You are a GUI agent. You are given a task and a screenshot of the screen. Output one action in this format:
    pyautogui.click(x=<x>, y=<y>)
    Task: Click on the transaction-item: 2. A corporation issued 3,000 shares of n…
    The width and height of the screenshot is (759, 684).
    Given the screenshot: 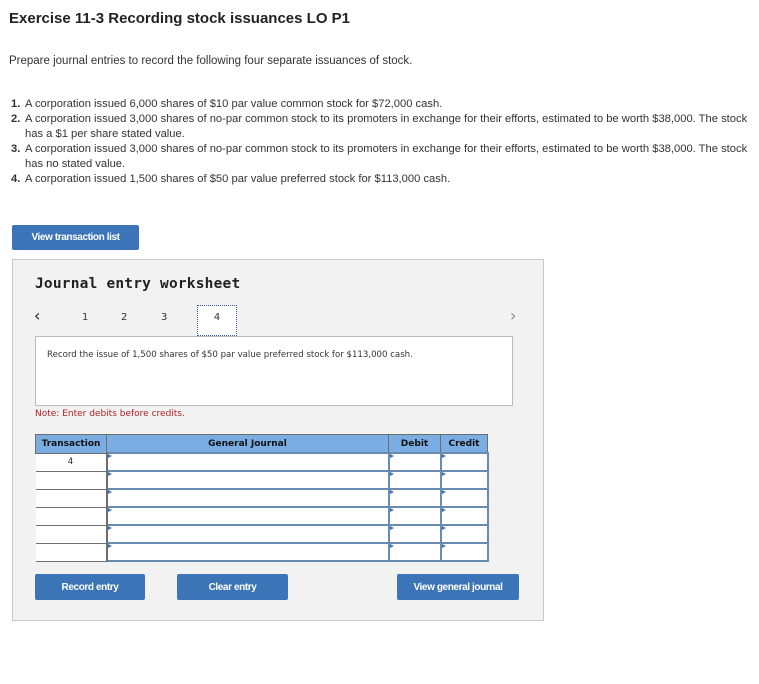 What is the action you would take?
    pyautogui.click(x=381, y=127)
    